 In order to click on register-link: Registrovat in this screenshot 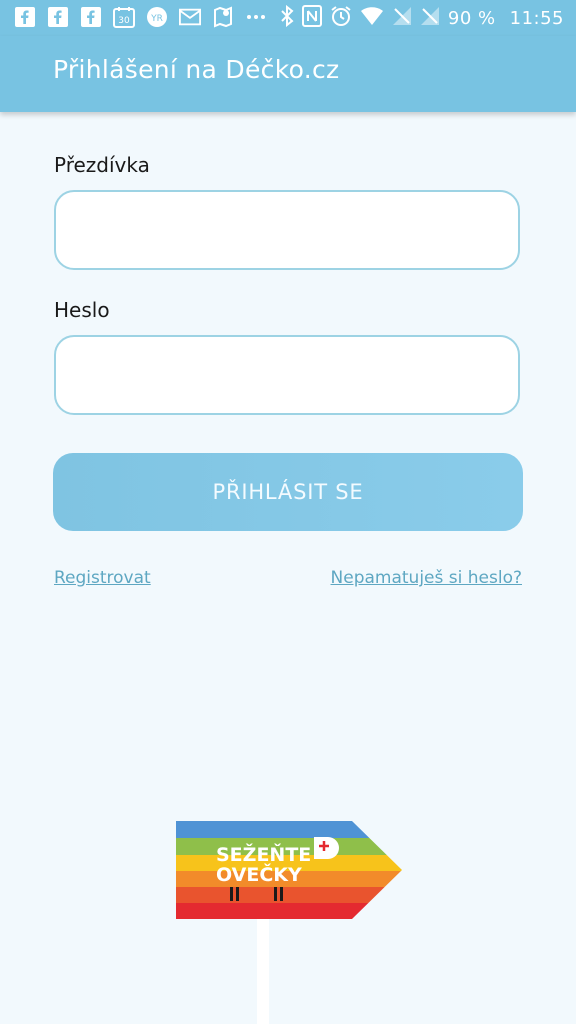, I will do `click(102, 578)`.